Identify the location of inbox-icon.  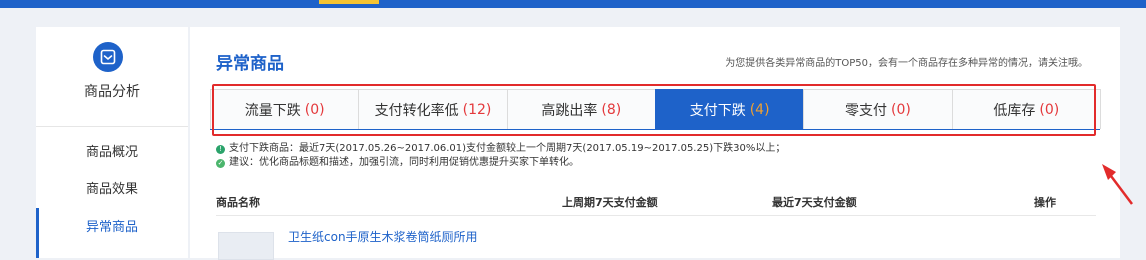
(108, 57).